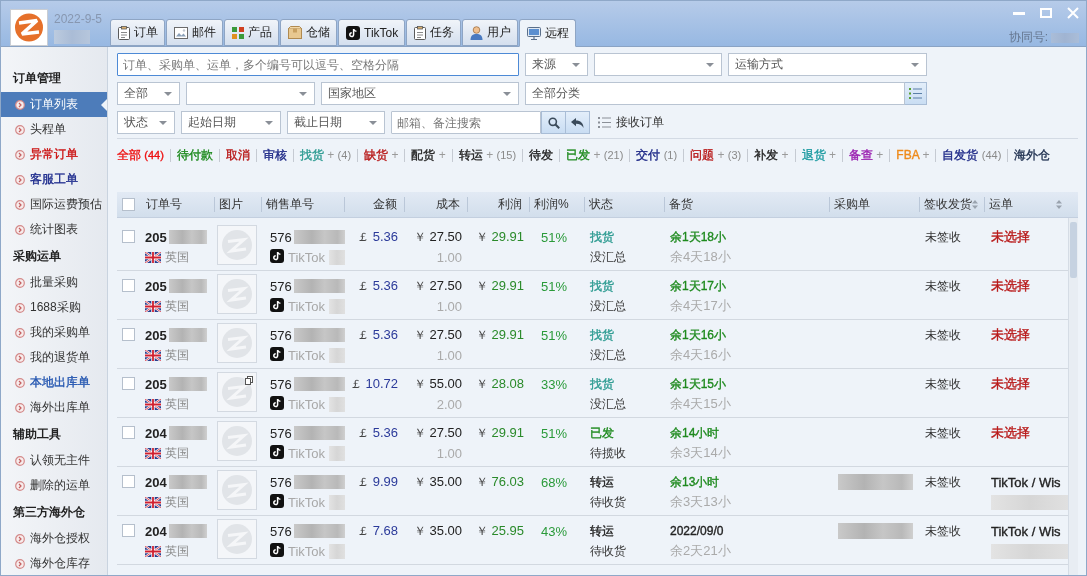 The width and height of the screenshot is (1087, 576). I want to click on dropdown: 全部, so click(148, 93).